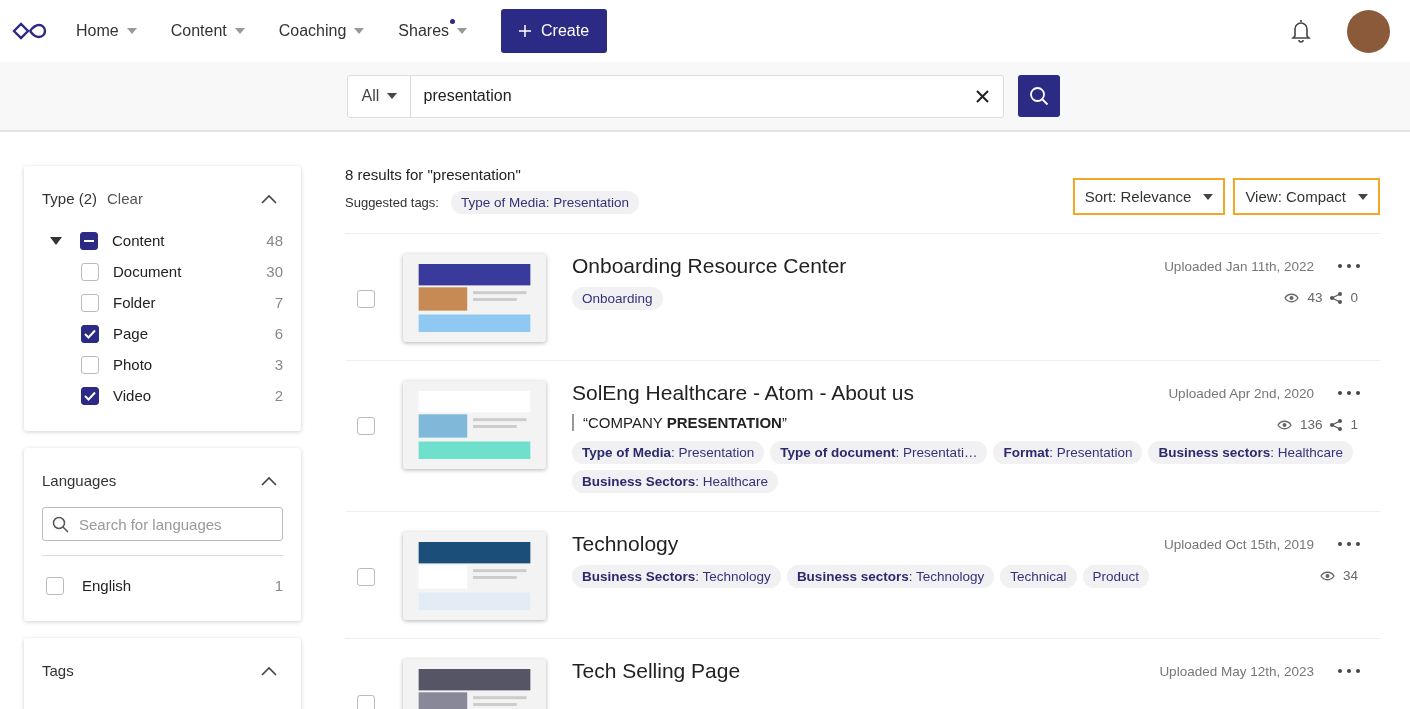 The width and height of the screenshot is (1410, 709). I want to click on view-count: 136, so click(1311, 424).